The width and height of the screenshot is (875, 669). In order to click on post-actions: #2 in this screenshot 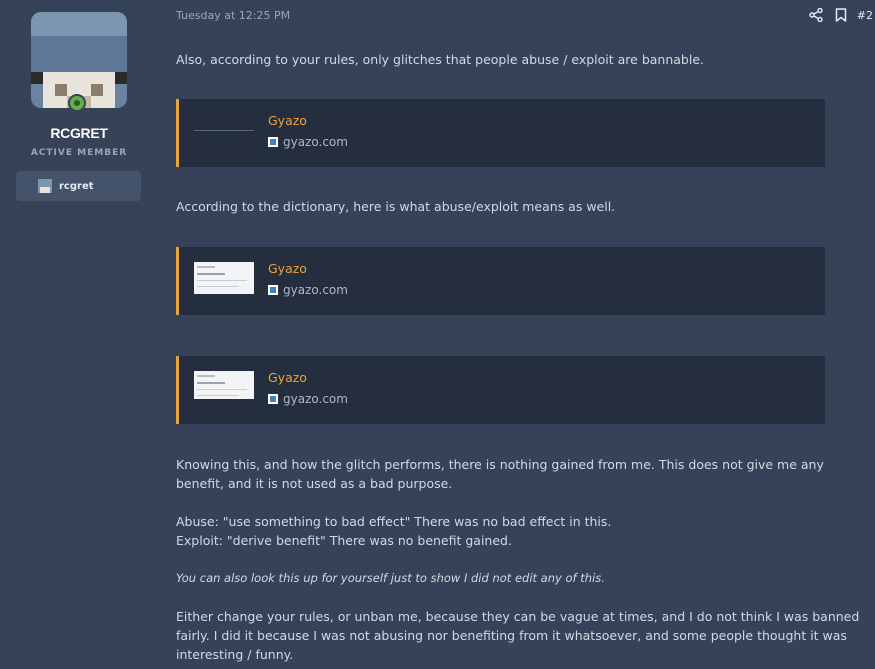, I will do `click(841, 15)`.